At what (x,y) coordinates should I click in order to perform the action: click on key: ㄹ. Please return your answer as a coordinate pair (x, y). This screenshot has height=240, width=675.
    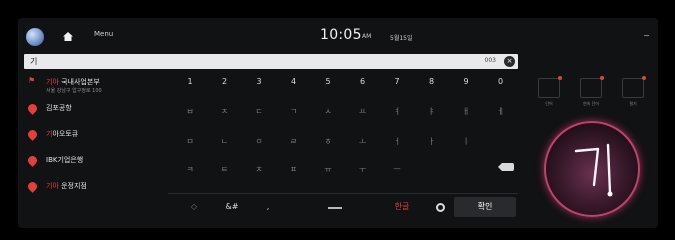
    Looking at the image, I should click on (294, 142).